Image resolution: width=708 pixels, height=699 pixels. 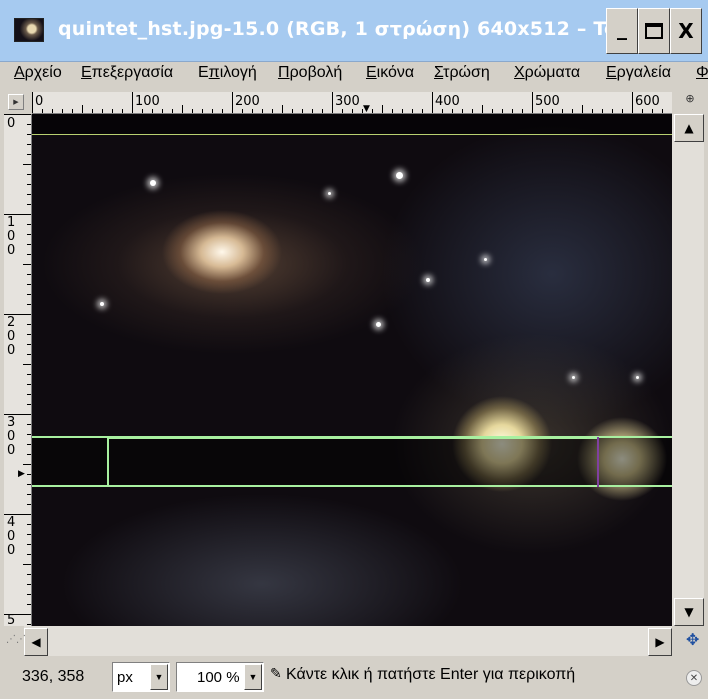 I want to click on pointer-position-marker: ▼, so click(x=366, y=109).